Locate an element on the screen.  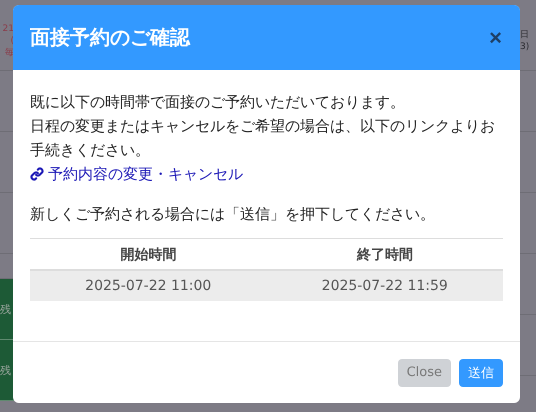
date-text: ( is located at coordinates (12, 41).